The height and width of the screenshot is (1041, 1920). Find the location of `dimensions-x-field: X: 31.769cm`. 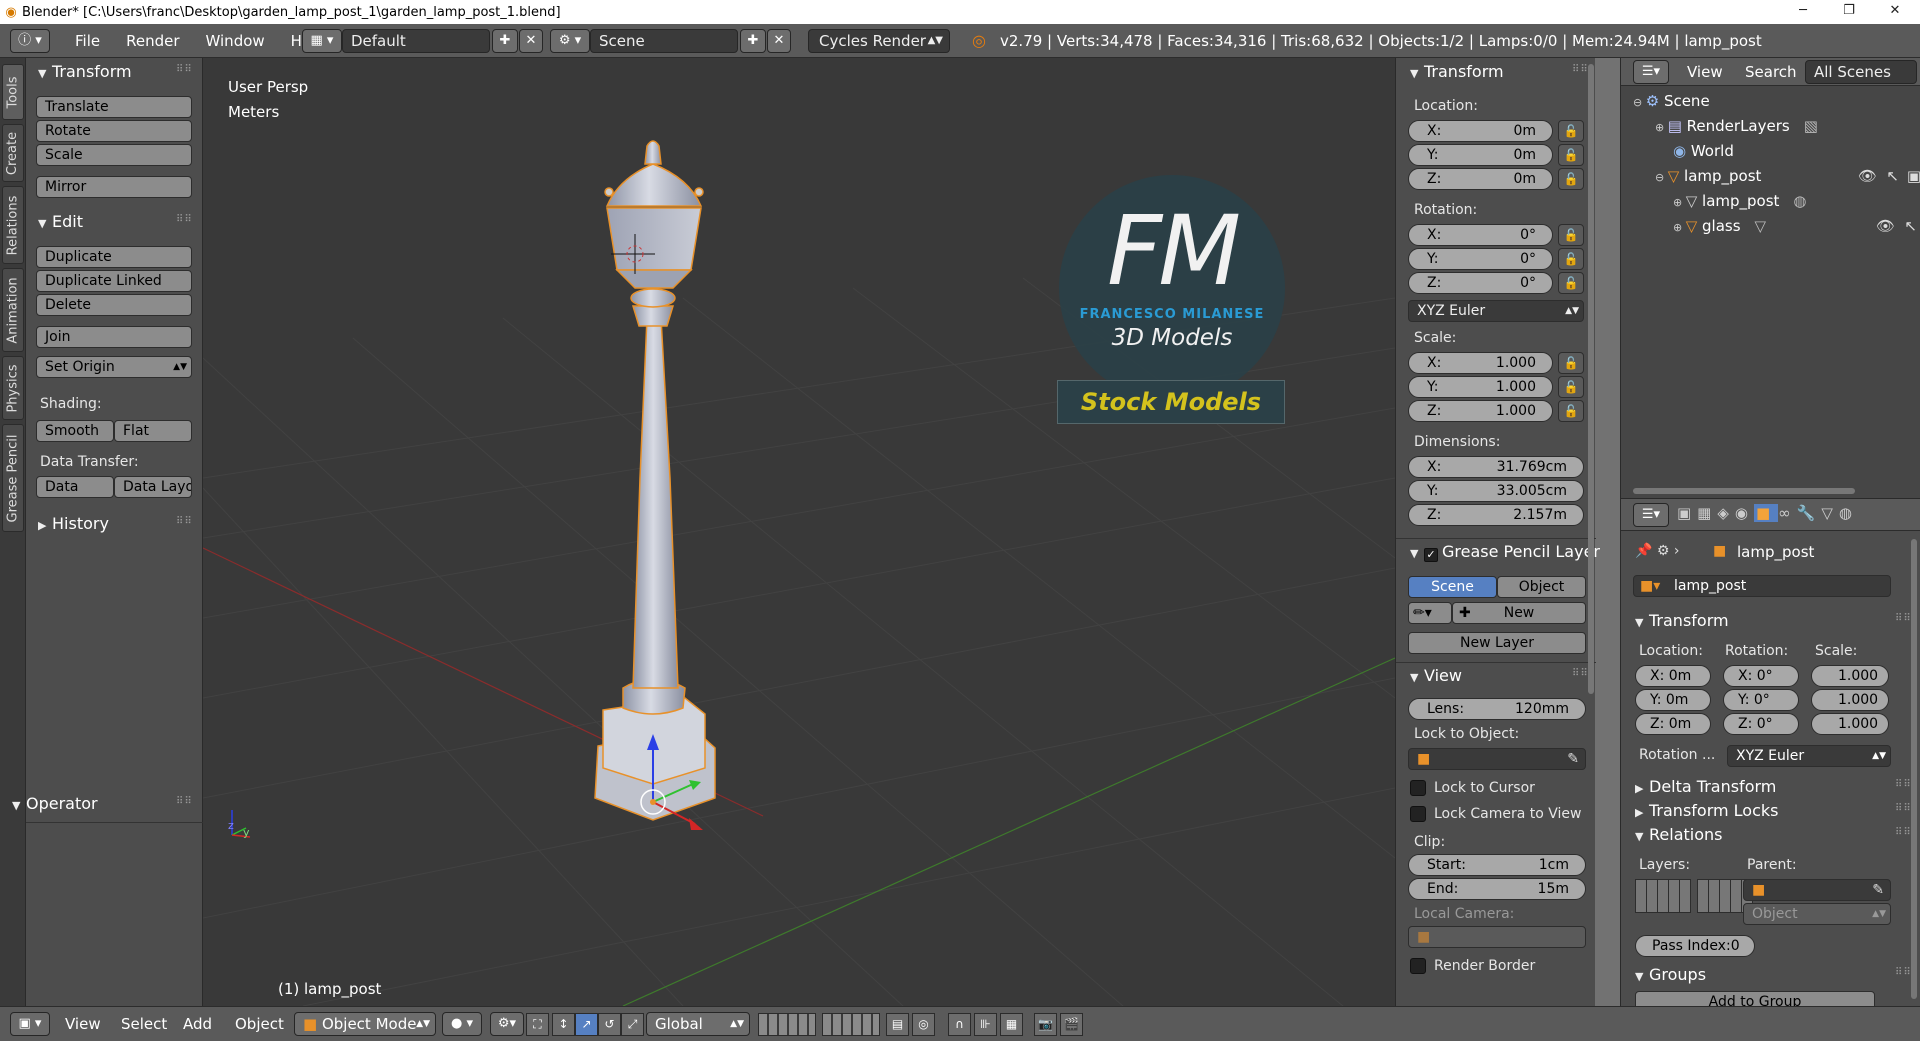

dimensions-x-field: X: 31.769cm is located at coordinates (1496, 467).